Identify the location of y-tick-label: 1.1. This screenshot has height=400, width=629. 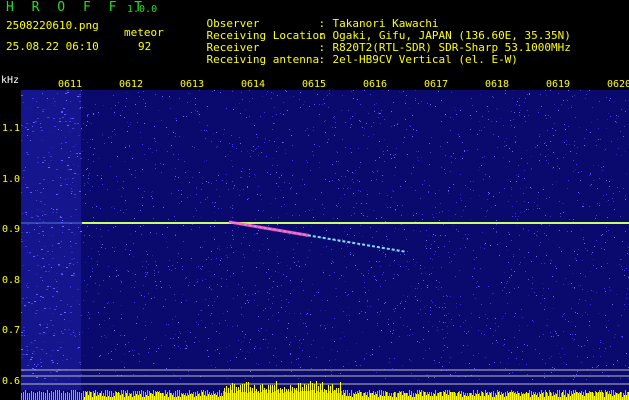
(11, 128).